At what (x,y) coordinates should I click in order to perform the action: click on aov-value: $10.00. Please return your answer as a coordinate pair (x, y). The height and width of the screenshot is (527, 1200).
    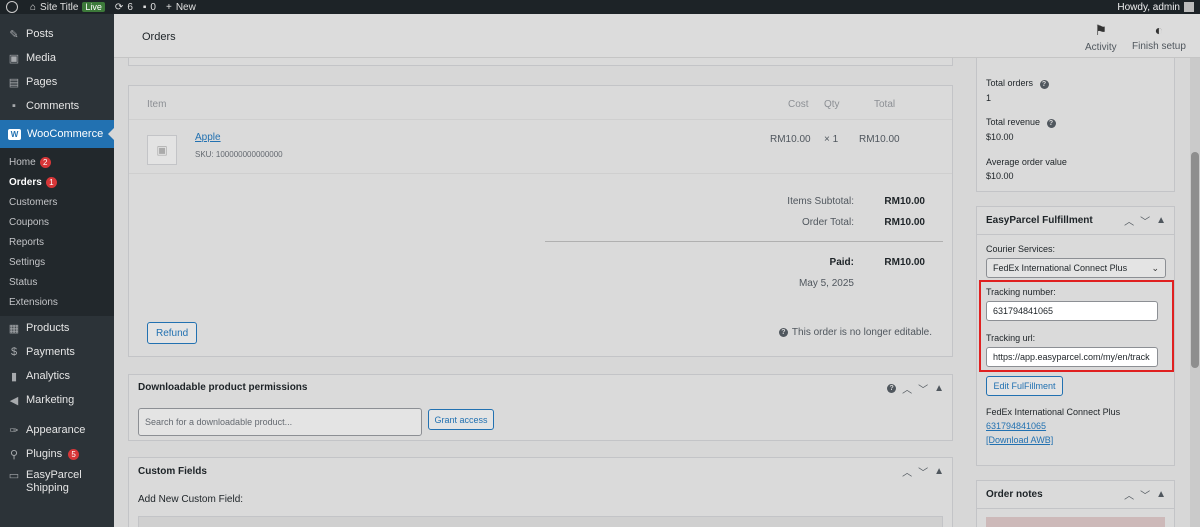
    Looking at the image, I should click on (1000, 176).